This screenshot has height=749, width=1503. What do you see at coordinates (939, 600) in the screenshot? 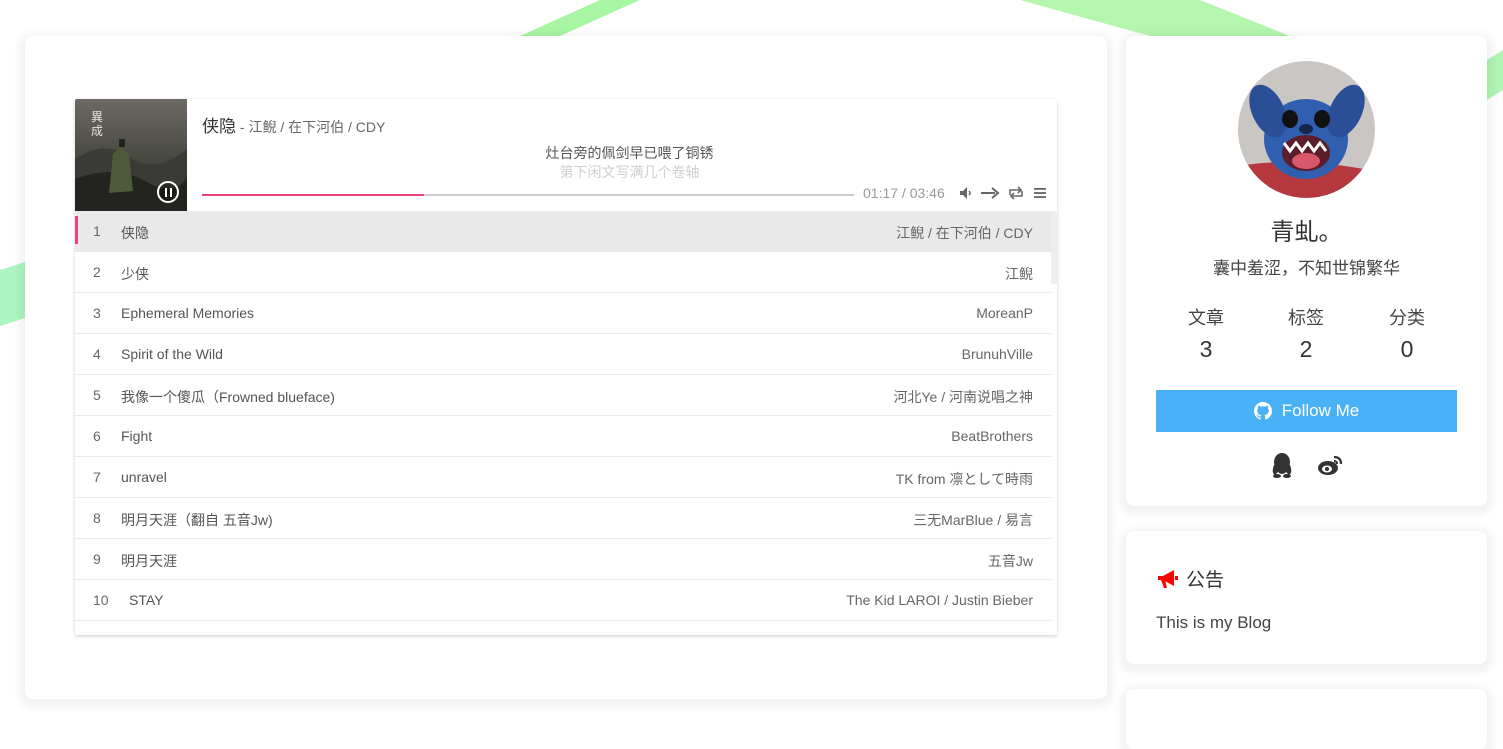
I see `track-artist: The Kid LAROI / Justin Bieber` at bounding box center [939, 600].